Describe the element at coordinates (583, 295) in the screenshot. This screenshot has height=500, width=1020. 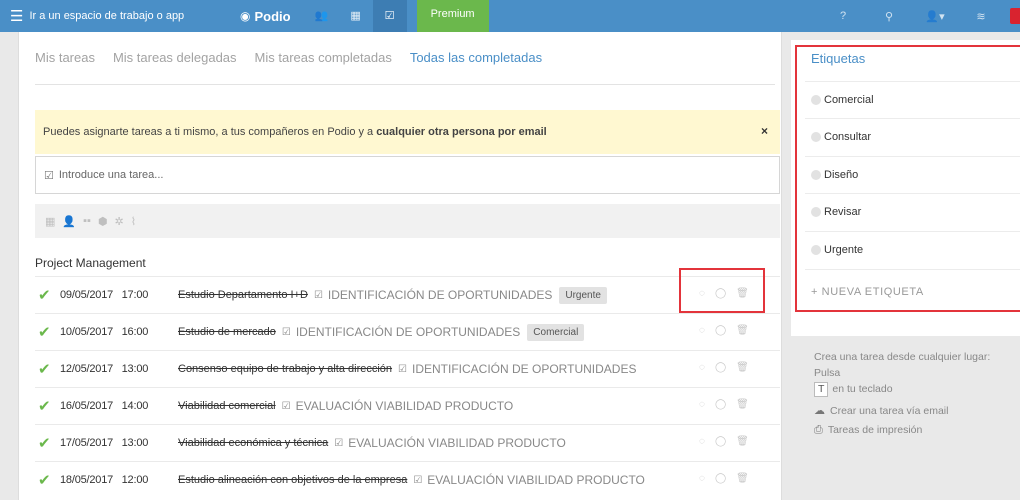
I see `task-tag: Urgente` at that location.